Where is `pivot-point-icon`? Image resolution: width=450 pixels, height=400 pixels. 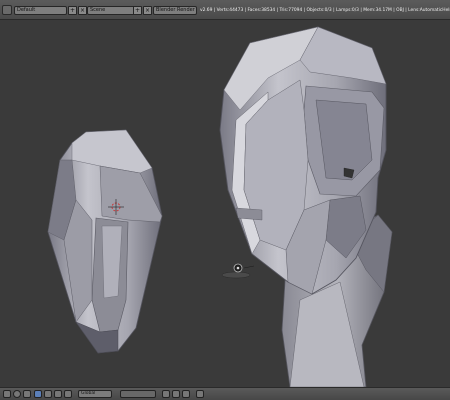
pivot-point-icon is located at coordinates (27, 394).